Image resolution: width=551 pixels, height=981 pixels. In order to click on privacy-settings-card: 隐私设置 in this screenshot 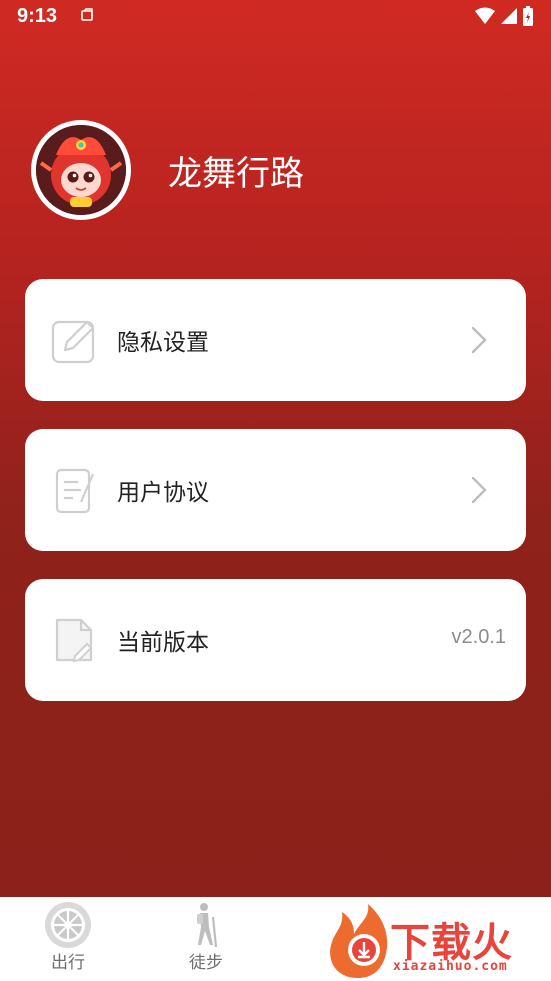, I will do `click(275, 340)`.